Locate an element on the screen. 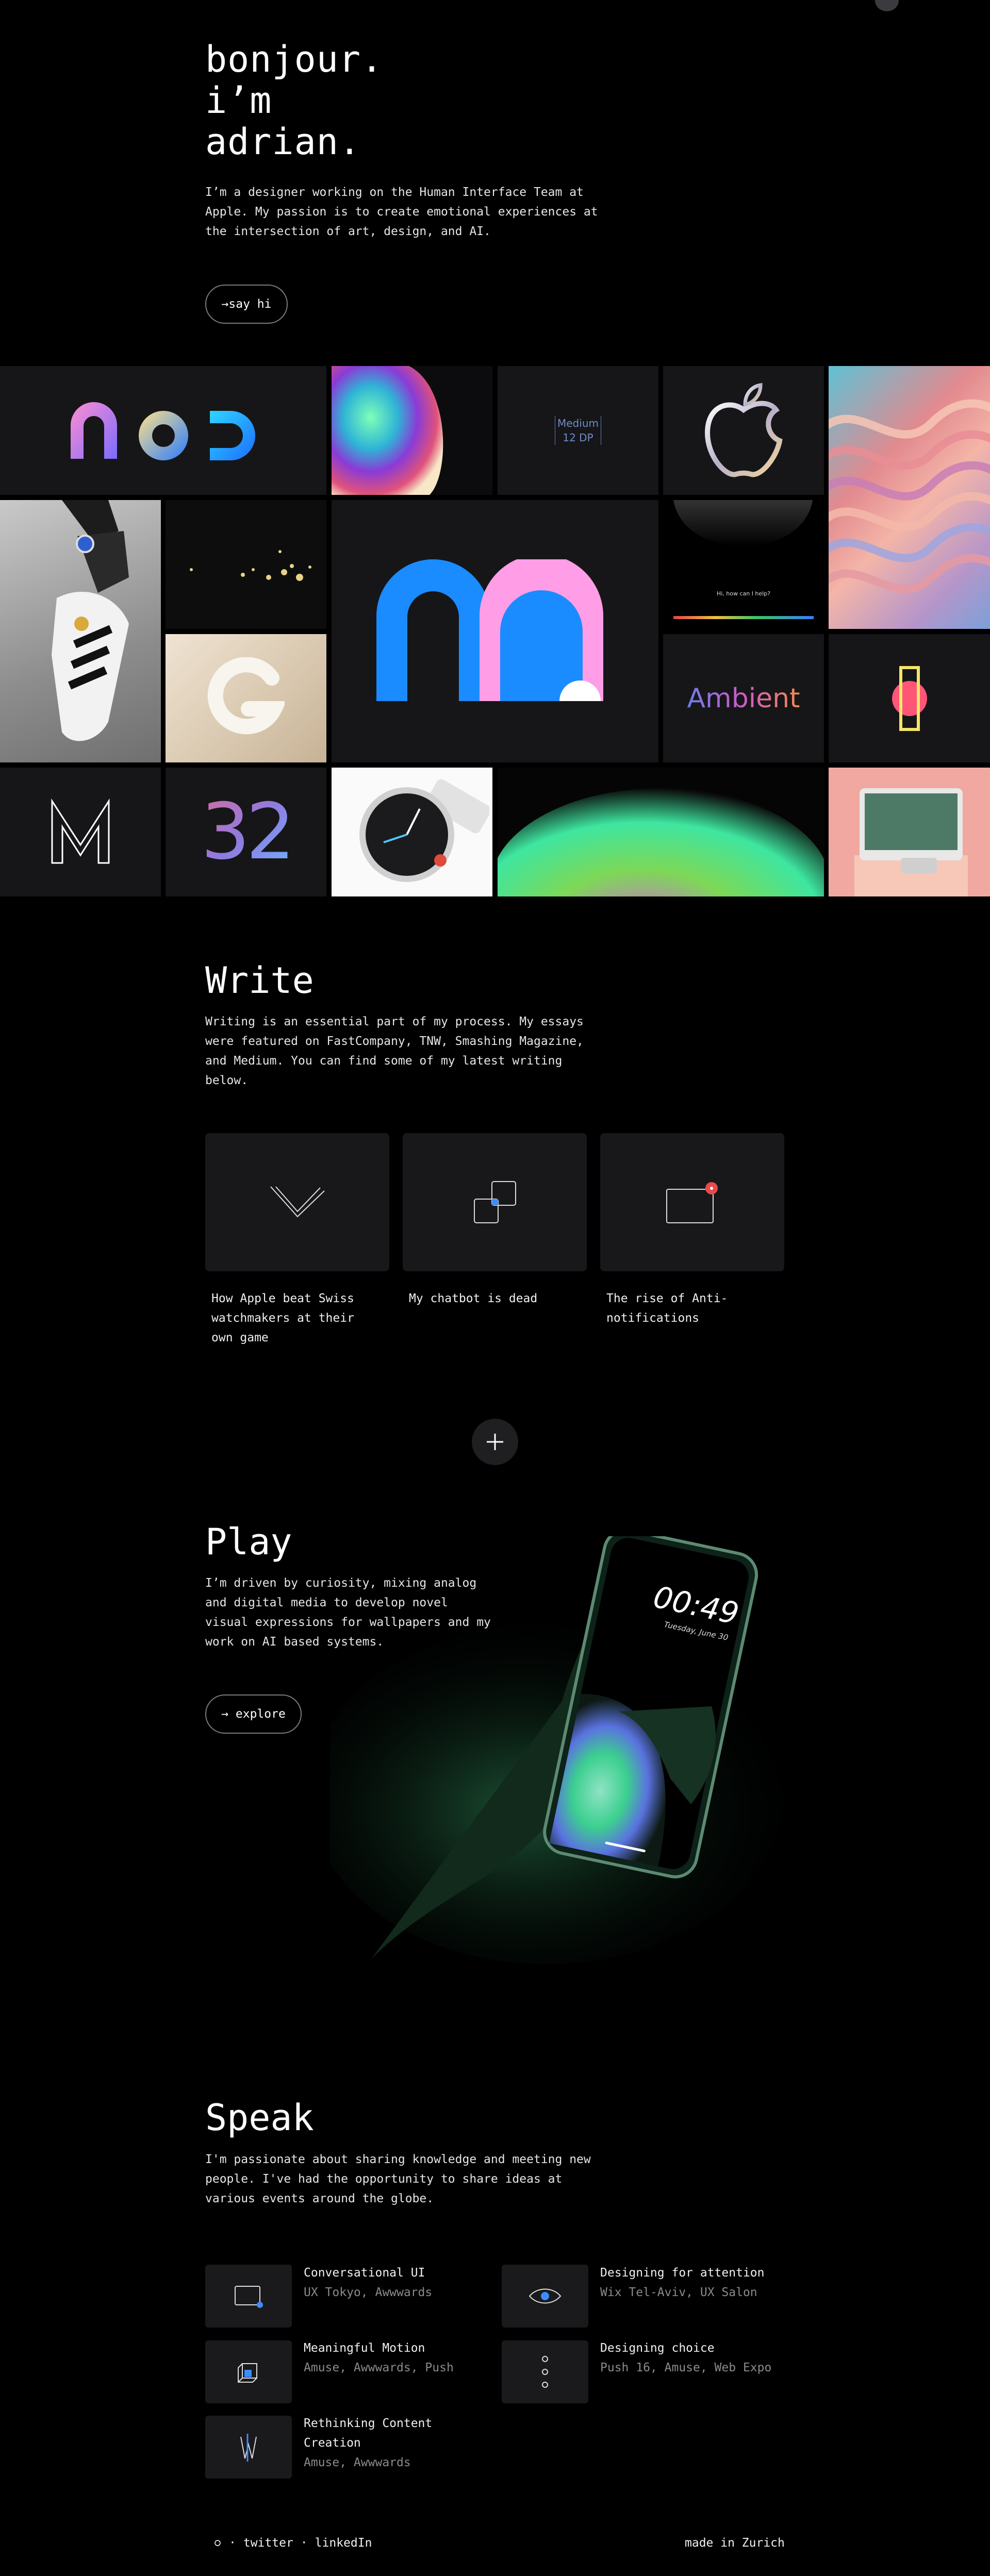  write-title: Write is located at coordinates (259, 981).